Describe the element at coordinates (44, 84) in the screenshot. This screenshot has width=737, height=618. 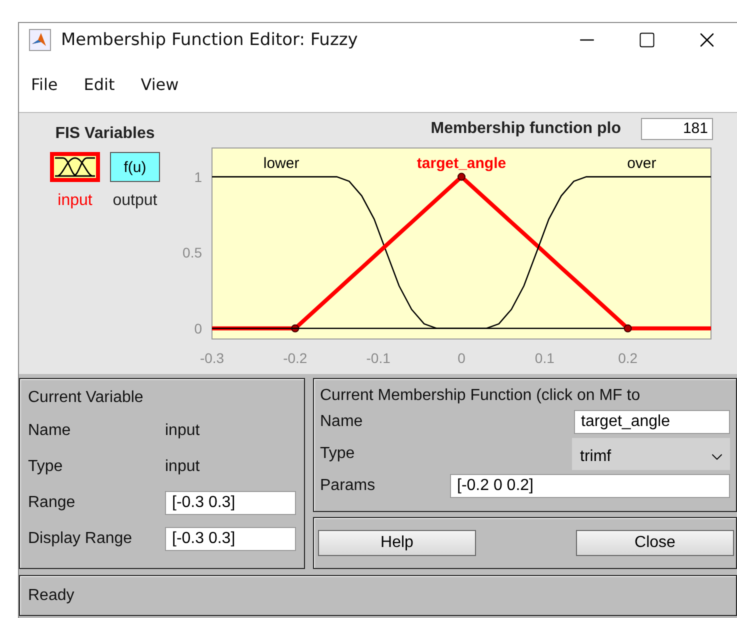
I see `menu-item: File` at that location.